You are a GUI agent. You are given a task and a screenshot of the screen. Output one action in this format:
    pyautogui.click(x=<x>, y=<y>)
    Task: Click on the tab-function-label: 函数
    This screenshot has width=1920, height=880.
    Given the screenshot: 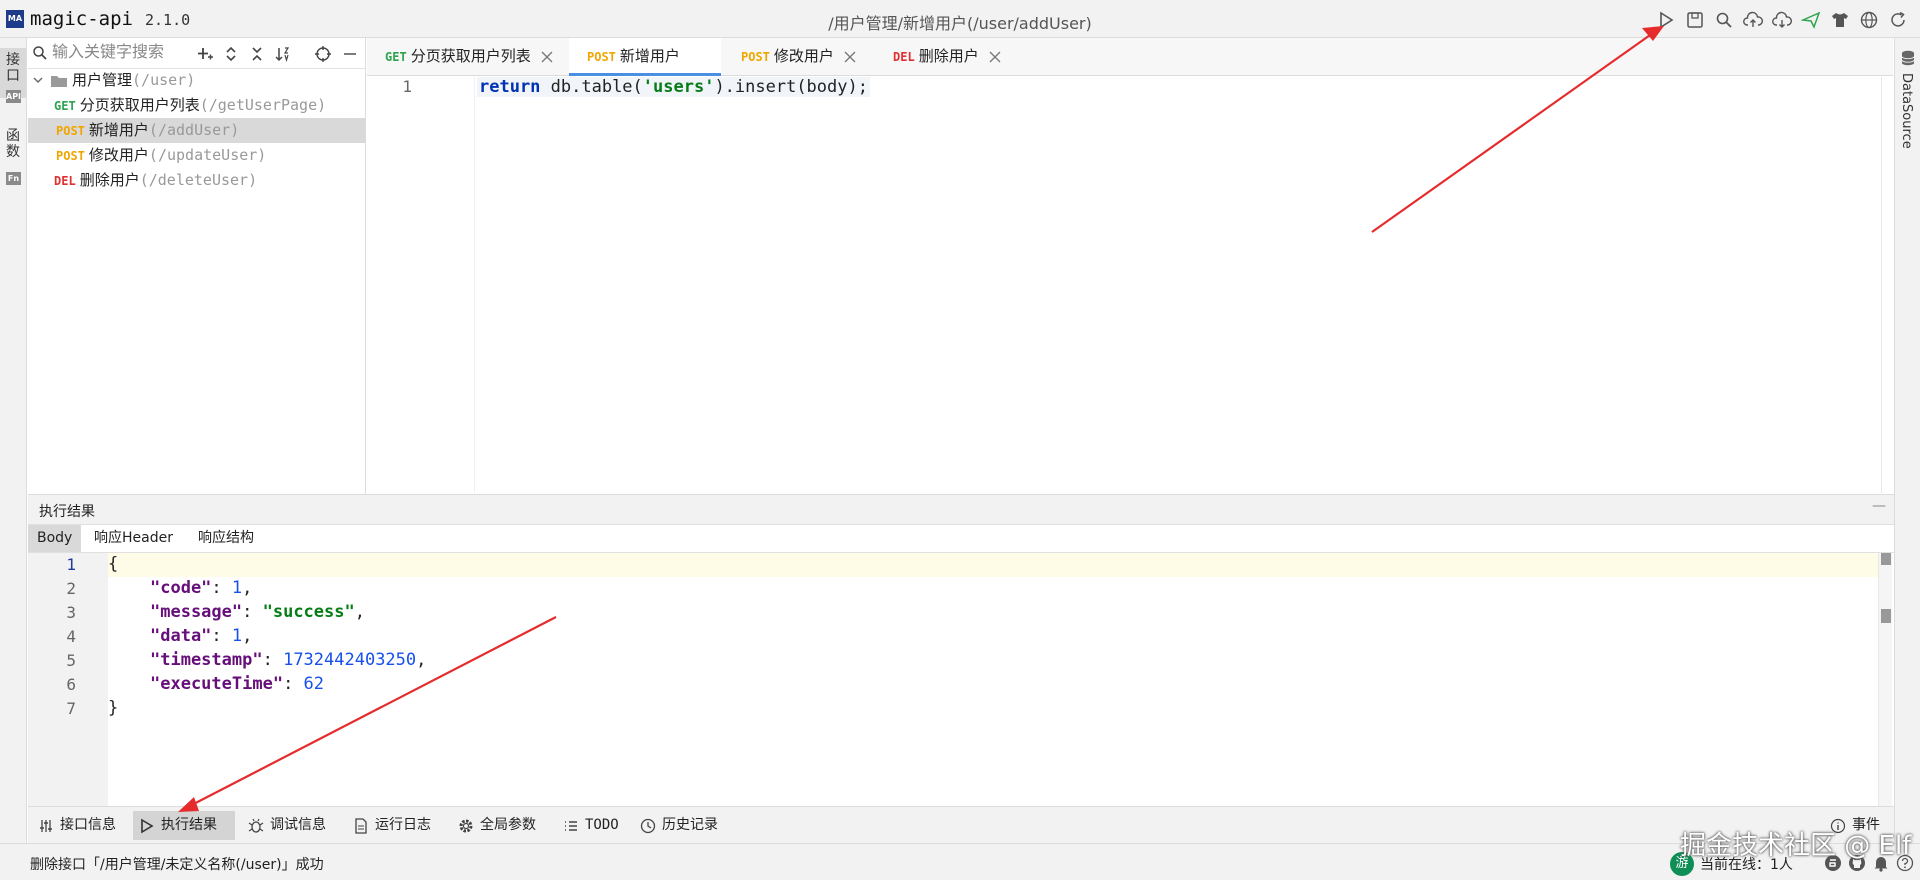 What is the action you would take?
    pyautogui.click(x=13, y=144)
    